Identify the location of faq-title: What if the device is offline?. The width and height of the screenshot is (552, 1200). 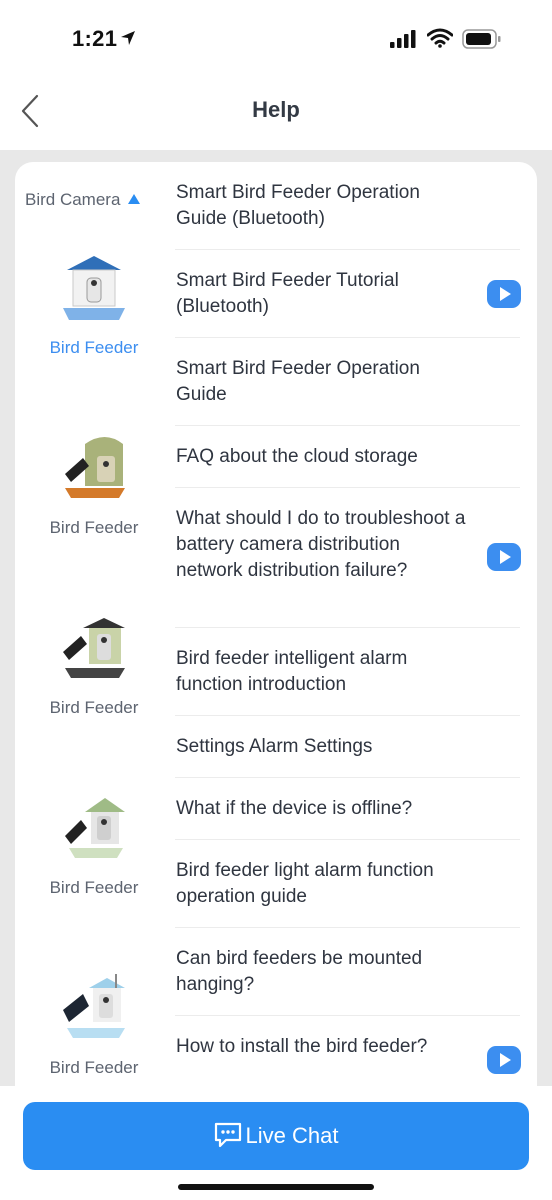
(294, 808).